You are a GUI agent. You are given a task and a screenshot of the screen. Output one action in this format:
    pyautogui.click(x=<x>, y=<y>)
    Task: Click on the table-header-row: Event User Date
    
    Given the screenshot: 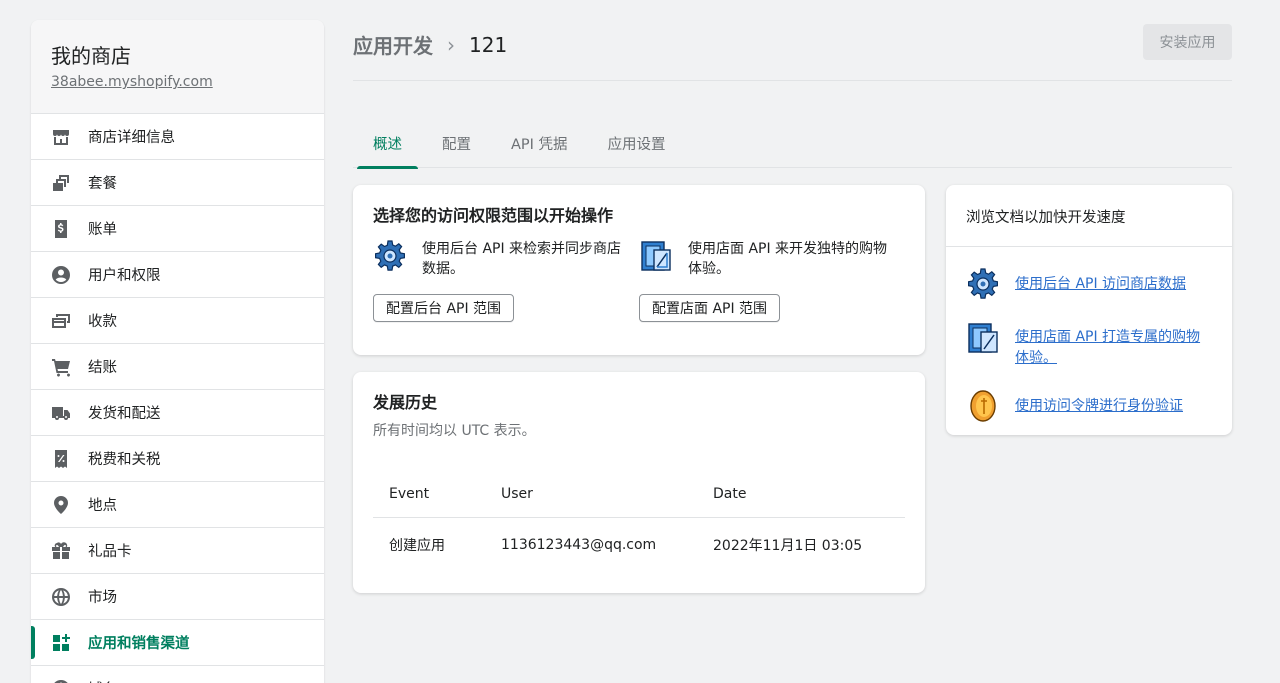 What is the action you would take?
    pyautogui.click(x=639, y=494)
    